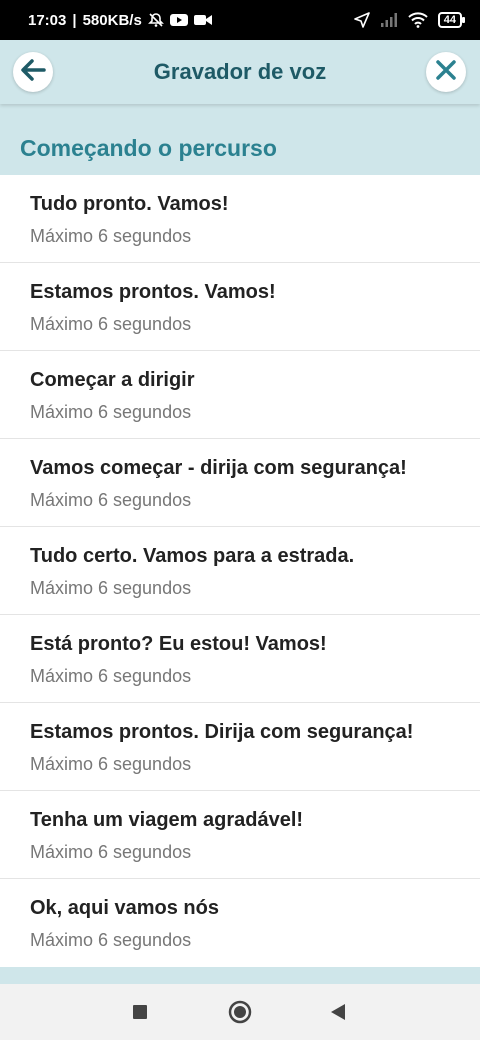  I want to click on signal-icon, so click(389, 20).